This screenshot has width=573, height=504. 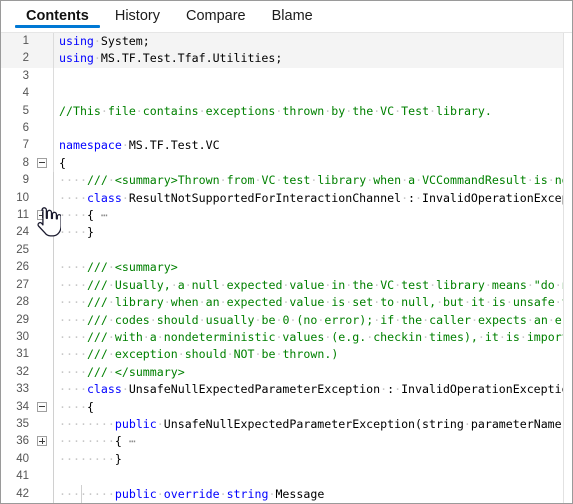 What do you see at coordinates (17, 216) in the screenshot?
I see `line-number: 11` at bounding box center [17, 216].